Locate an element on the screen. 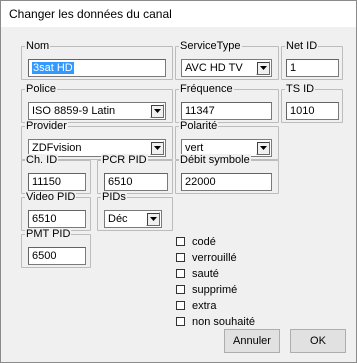 This screenshot has width=357, height=363. police-value: ISO 8859-9 Latin is located at coordinates (74, 111).